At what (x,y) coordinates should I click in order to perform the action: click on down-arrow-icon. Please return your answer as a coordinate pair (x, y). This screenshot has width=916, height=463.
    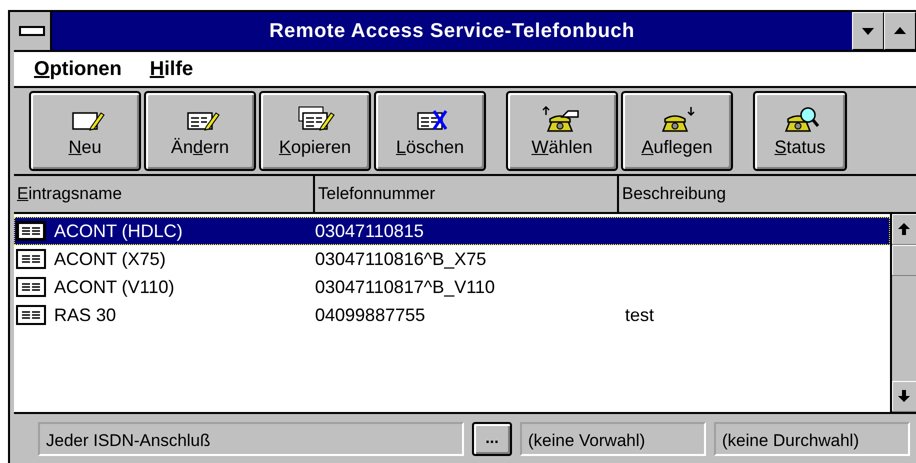
    Looking at the image, I should click on (904, 396).